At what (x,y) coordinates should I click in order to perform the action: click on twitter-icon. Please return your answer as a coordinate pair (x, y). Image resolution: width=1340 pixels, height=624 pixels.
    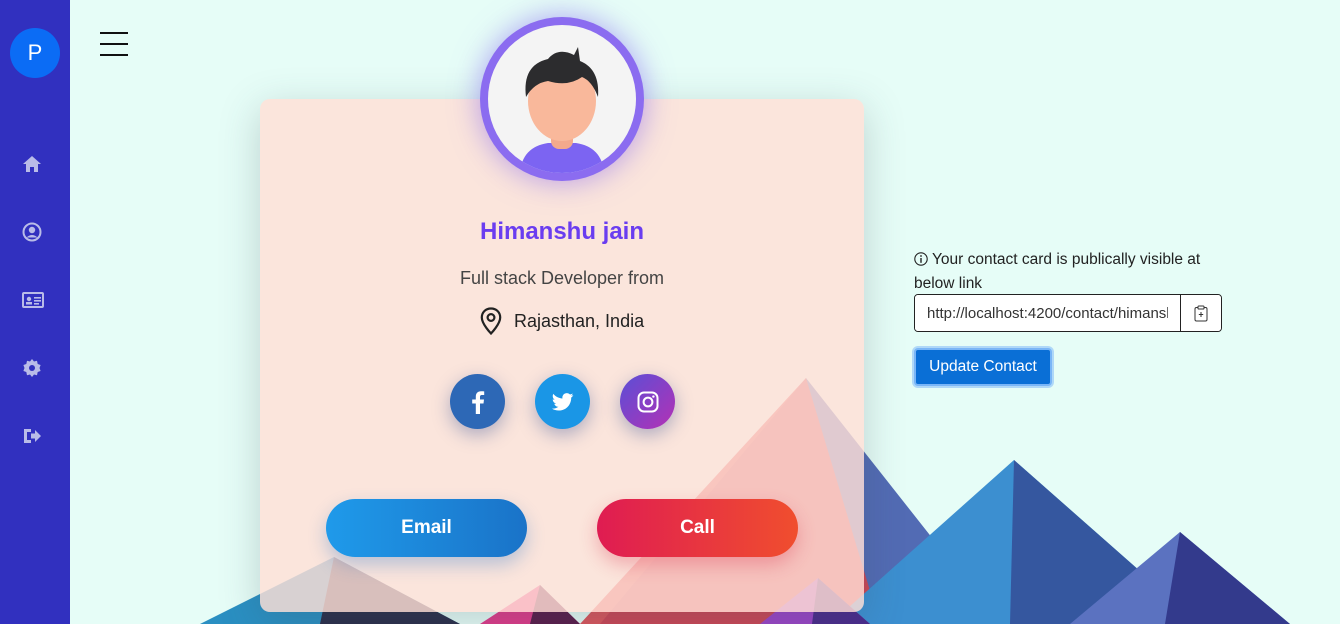
    Looking at the image, I should click on (562, 401).